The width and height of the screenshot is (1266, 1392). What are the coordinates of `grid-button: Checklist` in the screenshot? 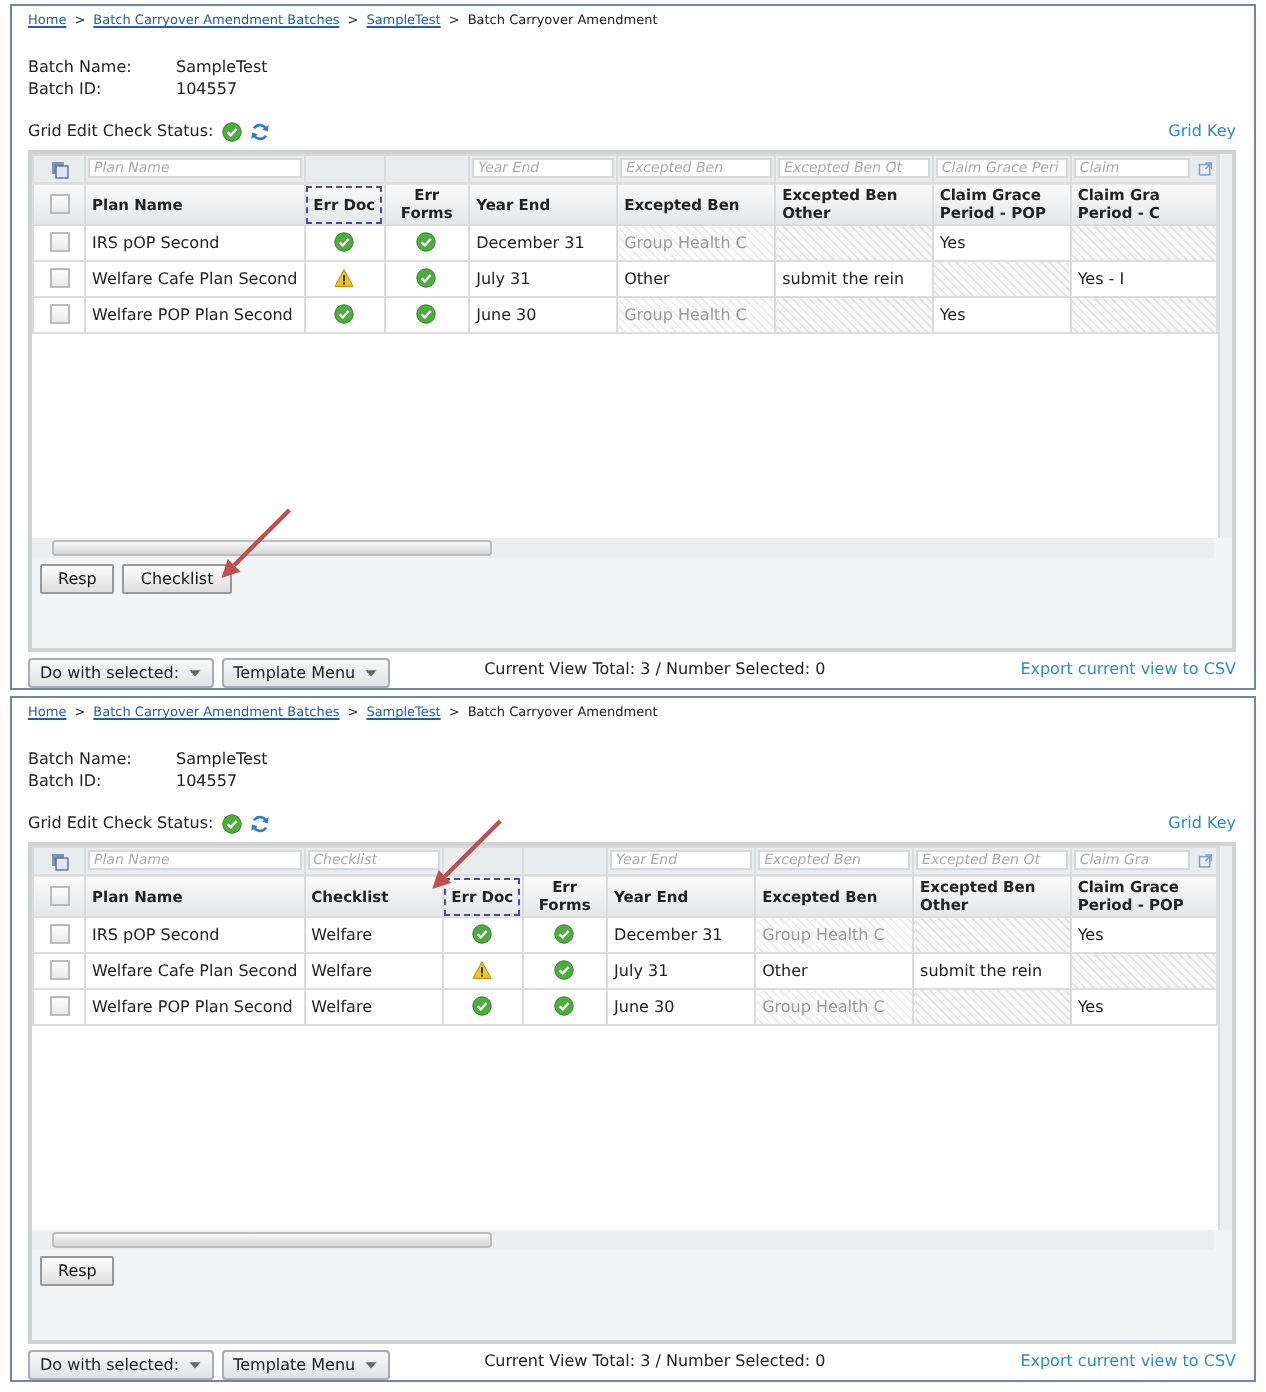 It's located at (177, 579).